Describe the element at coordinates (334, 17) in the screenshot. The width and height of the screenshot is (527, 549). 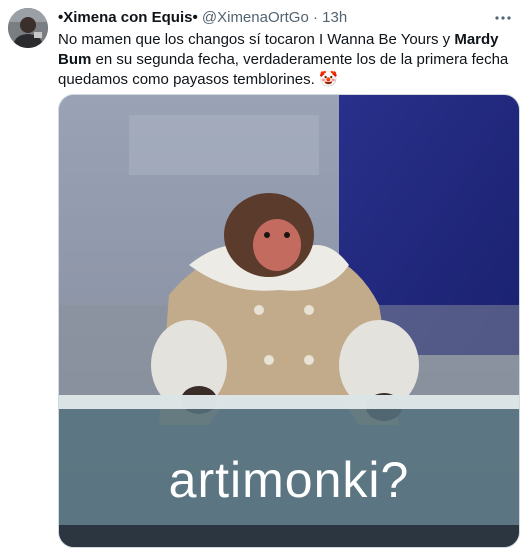
I see `tweet-time: 13h` at that location.